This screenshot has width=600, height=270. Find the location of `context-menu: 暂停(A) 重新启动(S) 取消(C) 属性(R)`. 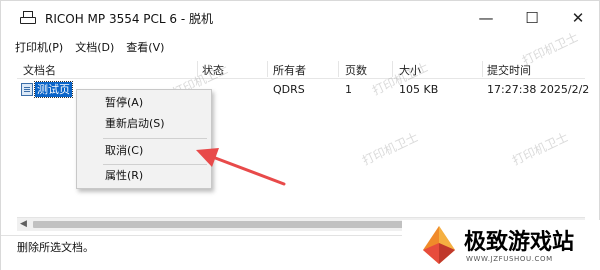

context-menu: 暂停(A) 重新启动(S) 取消(C) 属性(R) is located at coordinates (144, 139).